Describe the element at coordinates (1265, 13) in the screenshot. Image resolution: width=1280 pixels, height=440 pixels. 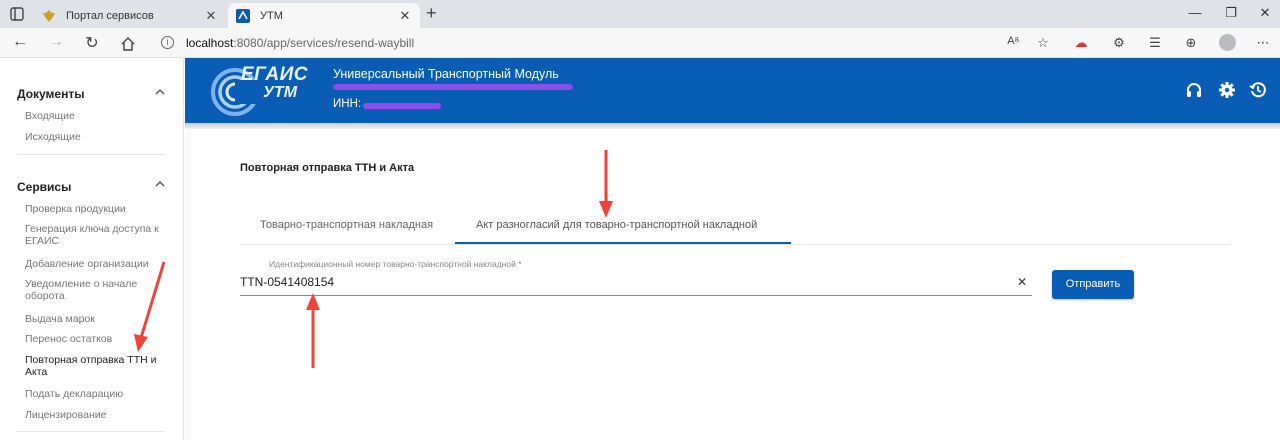
I see `close-window-icon: ✕` at that location.